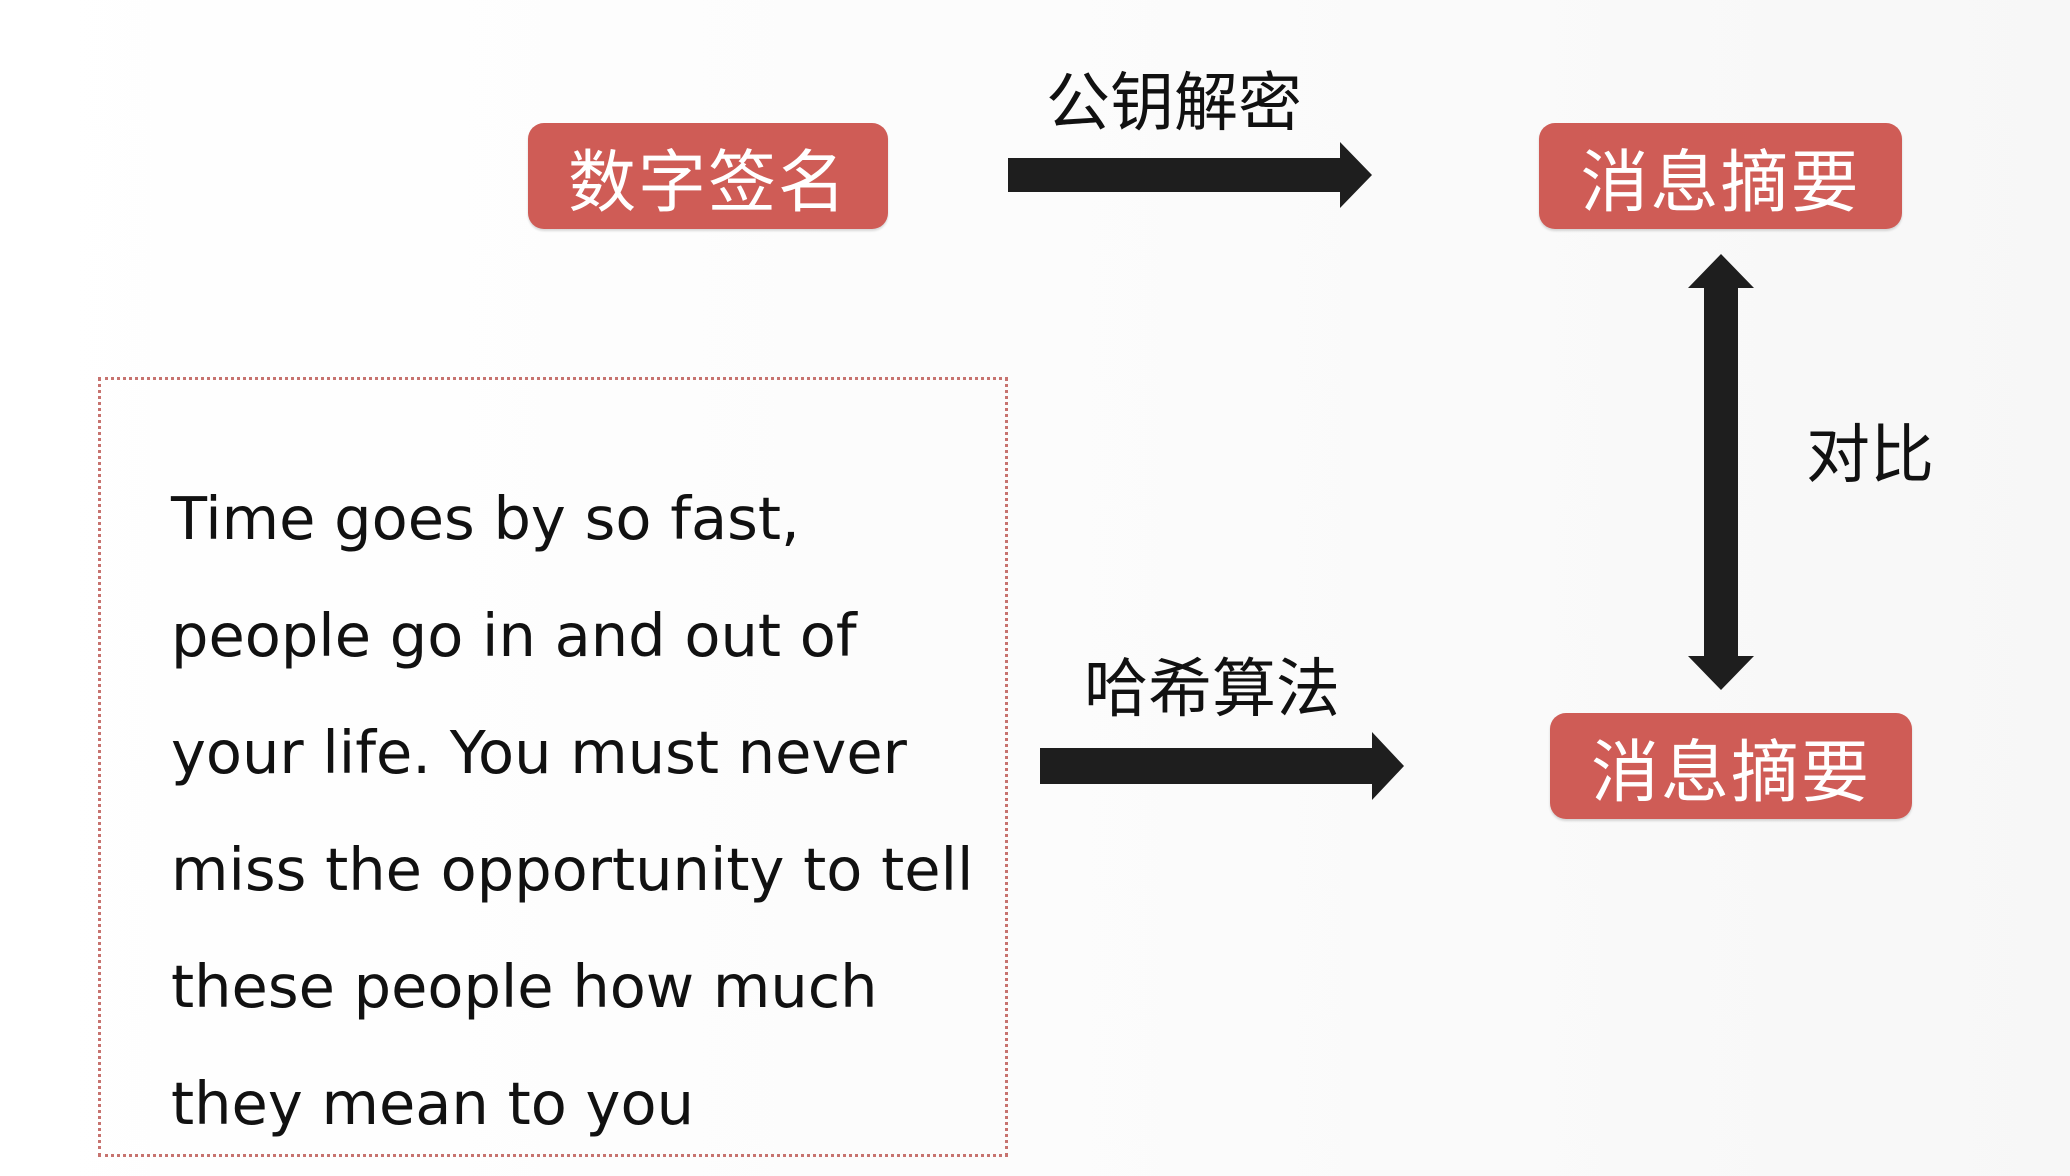 The image size is (2070, 1176). What do you see at coordinates (1190, 175) in the screenshot?
I see `decrypt-arrow` at bounding box center [1190, 175].